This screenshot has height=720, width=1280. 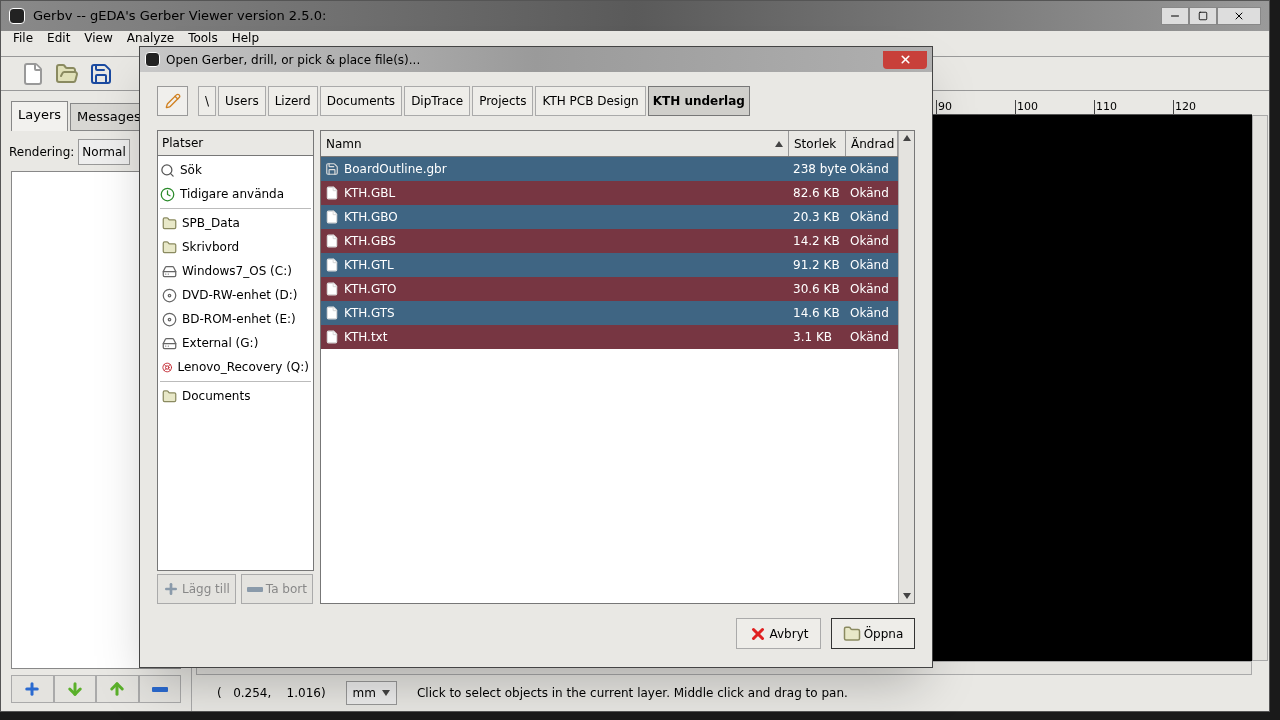 I want to click on file-row: KTH.GBL 82.6 KB Okänd, so click(x=609, y=193).